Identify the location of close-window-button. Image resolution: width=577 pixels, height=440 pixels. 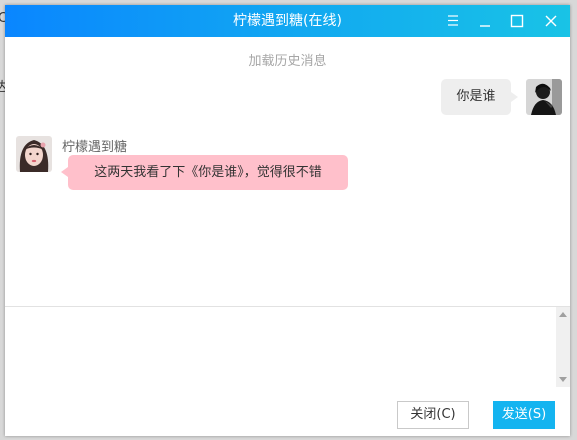
(551, 21).